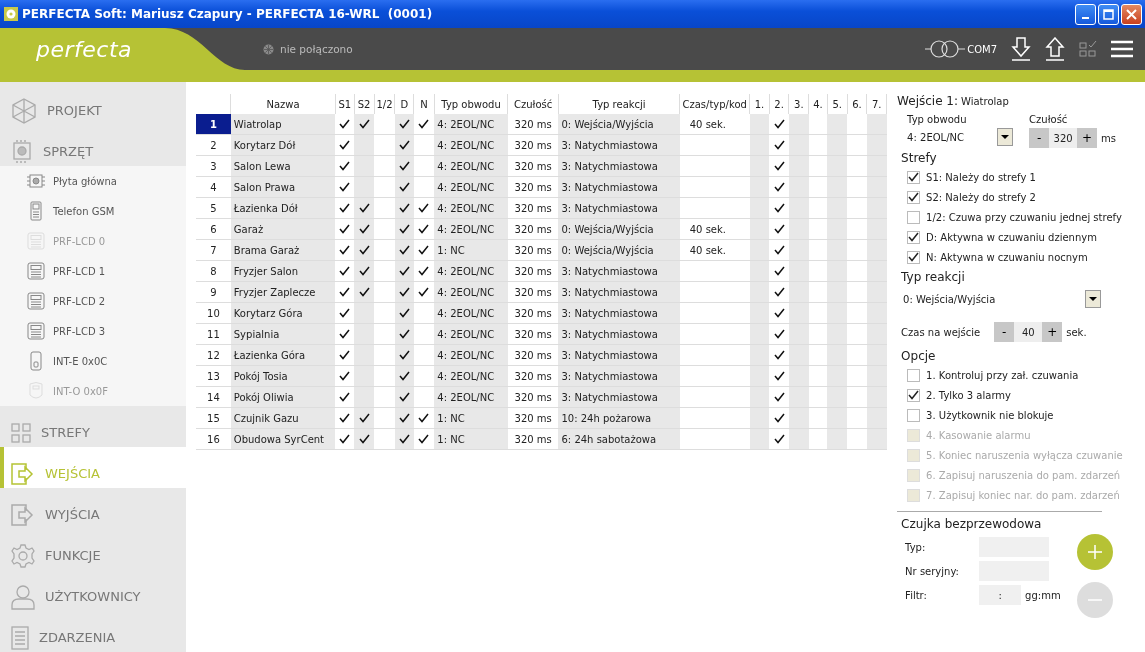 This screenshot has height=652, width=1145. I want to click on row-number: 15, so click(213, 418).